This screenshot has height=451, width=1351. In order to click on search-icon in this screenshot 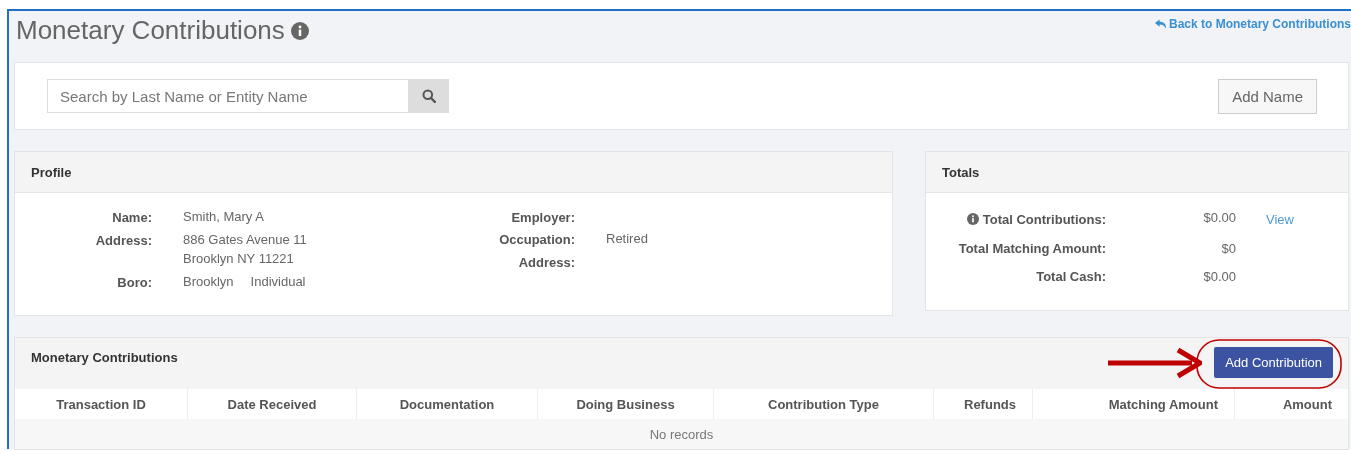, I will do `click(429, 96)`.